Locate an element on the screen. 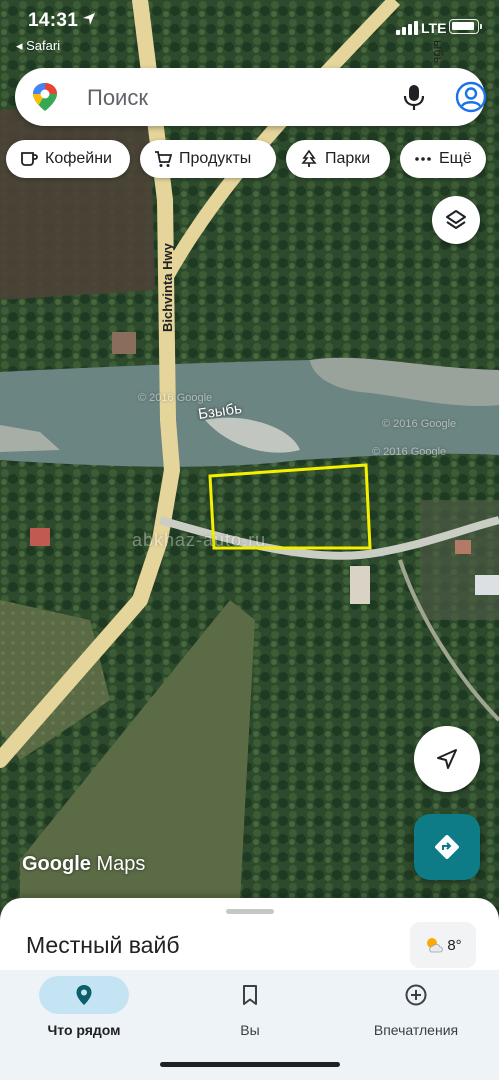 This screenshot has width=499, height=1080. bookmark-icon is located at coordinates (250, 995).